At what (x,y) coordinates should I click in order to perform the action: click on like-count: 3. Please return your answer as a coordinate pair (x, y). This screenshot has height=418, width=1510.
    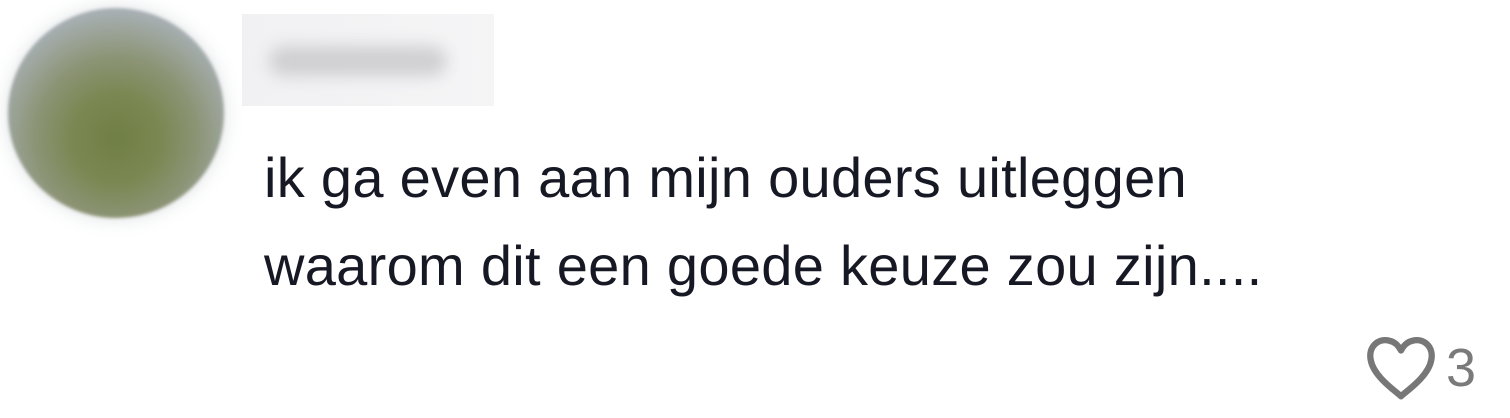
    Looking at the image, I should click on (1461, 368).